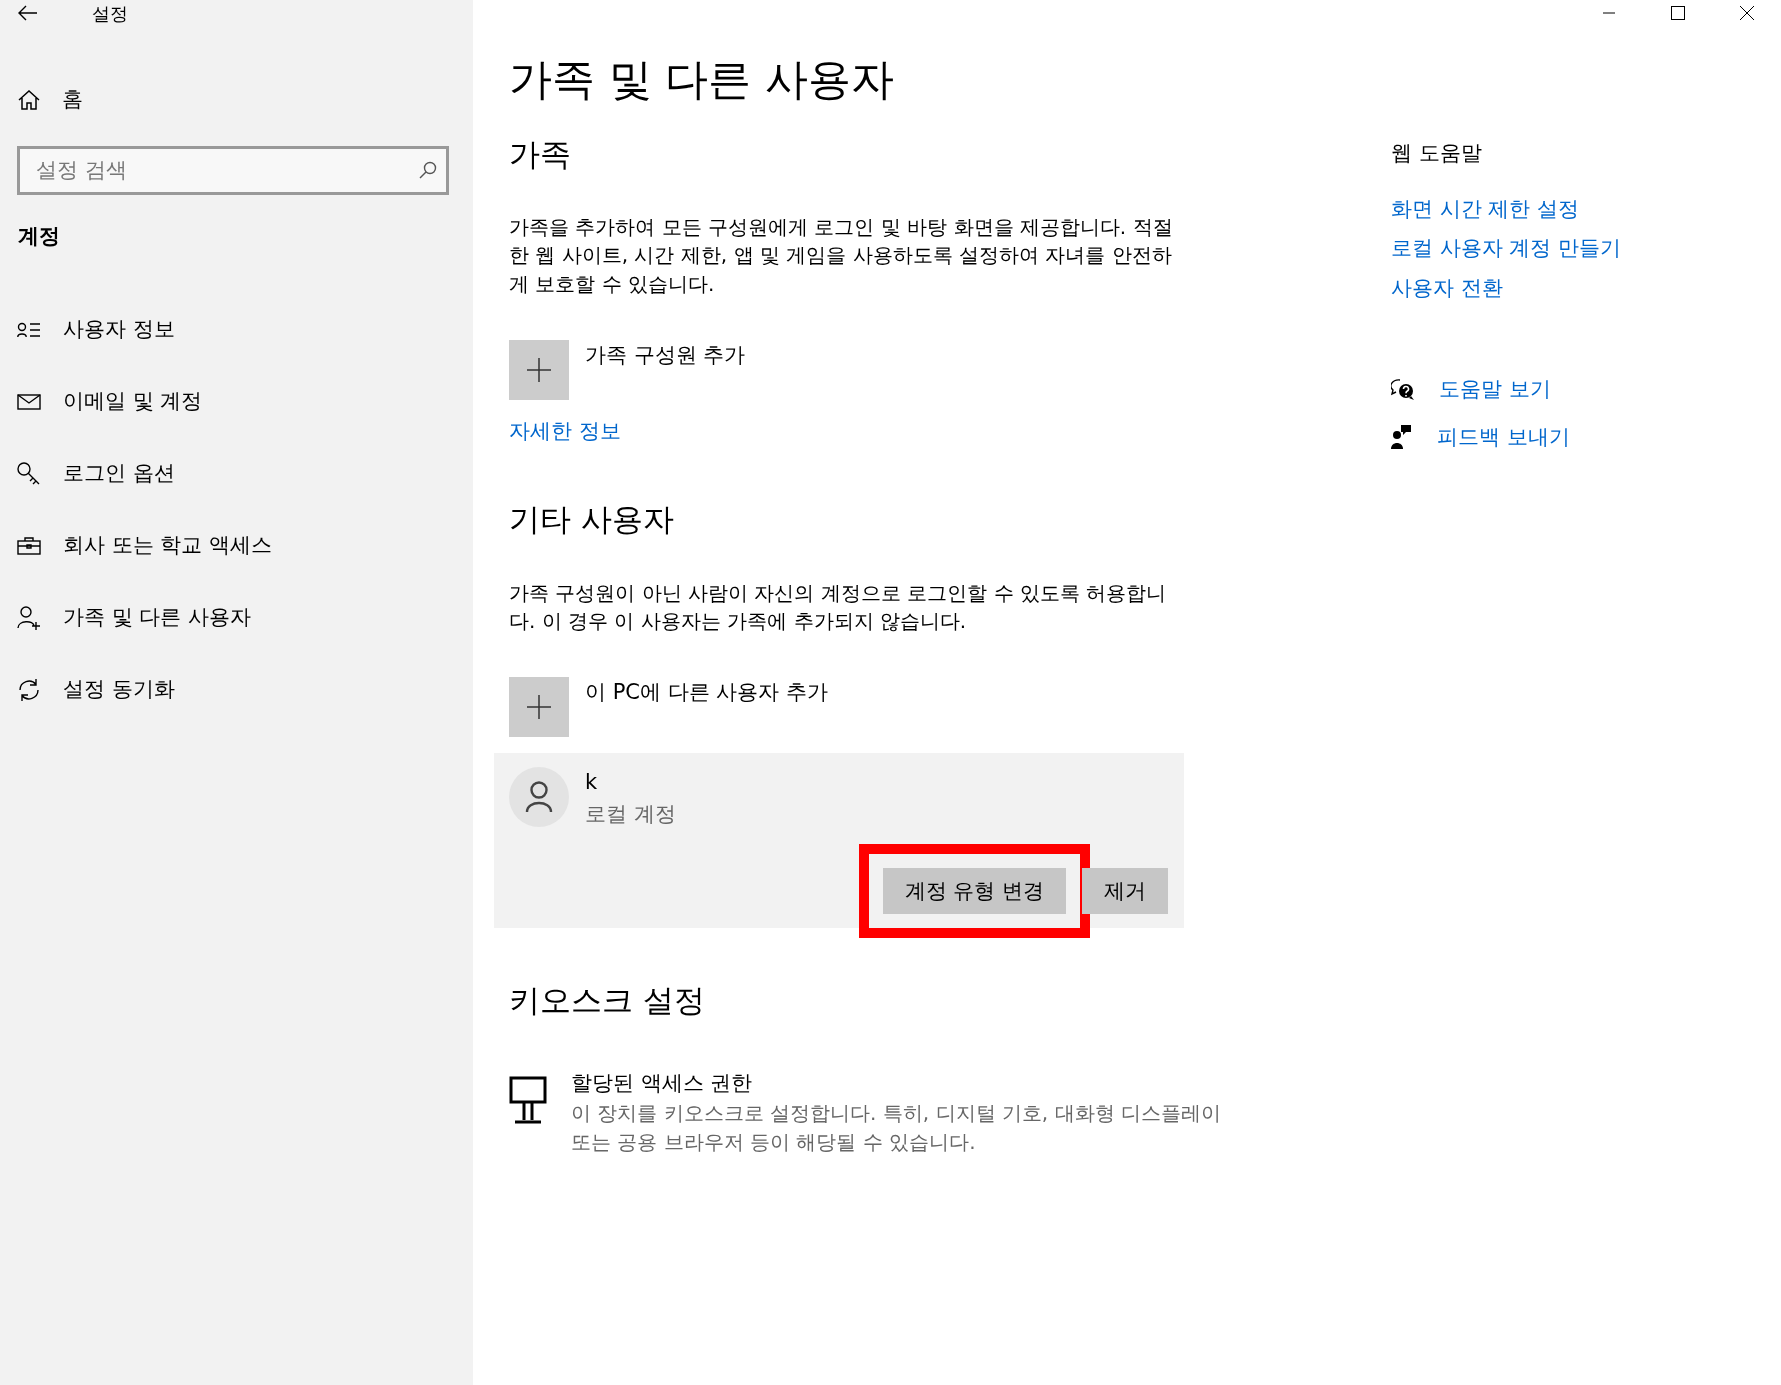 The image size is (1781, 1385). I want to click on nav-item: 회사 또는 학교 액세스, so click(168, 546).